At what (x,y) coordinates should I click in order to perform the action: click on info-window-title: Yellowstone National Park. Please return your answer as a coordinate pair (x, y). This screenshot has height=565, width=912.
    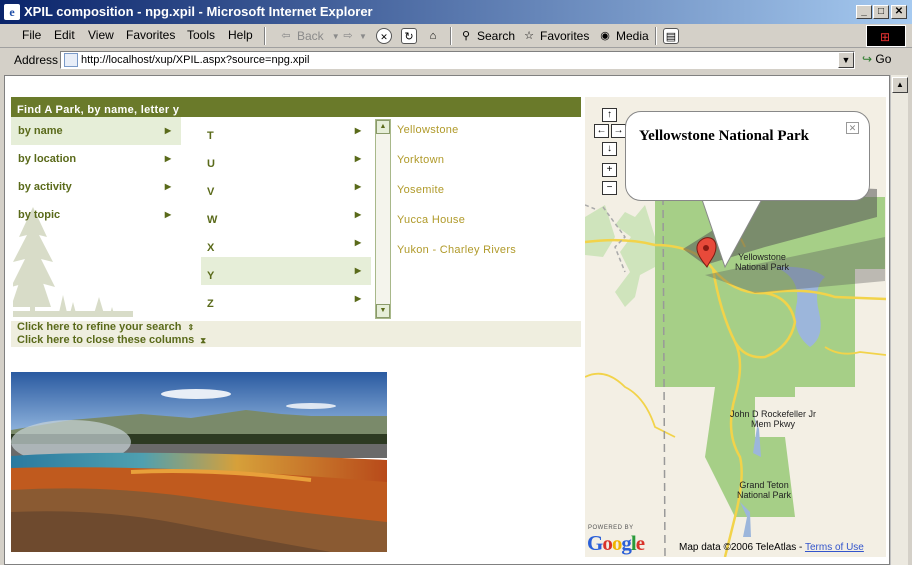
    Looking at the image, I should click on (724, 136).